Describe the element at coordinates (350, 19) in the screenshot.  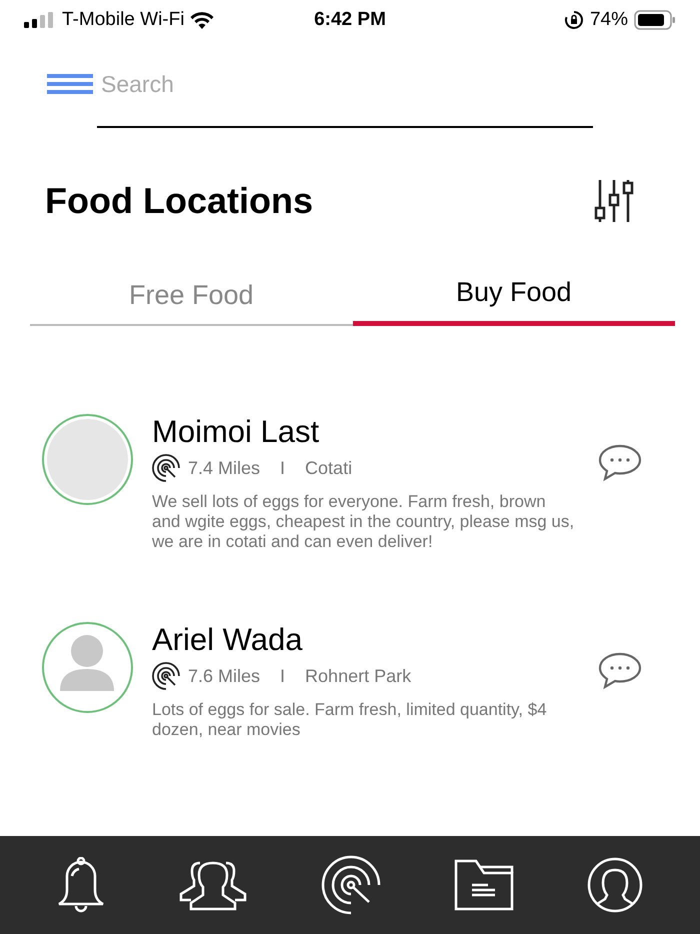
I see `clock-time: 6:42 PM` at that location.